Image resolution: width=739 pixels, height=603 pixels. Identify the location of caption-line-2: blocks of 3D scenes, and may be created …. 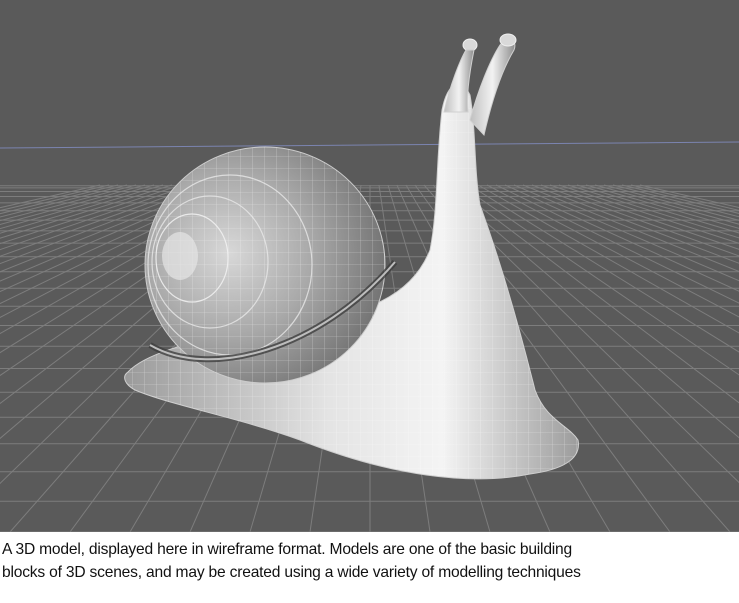
(291, 572).